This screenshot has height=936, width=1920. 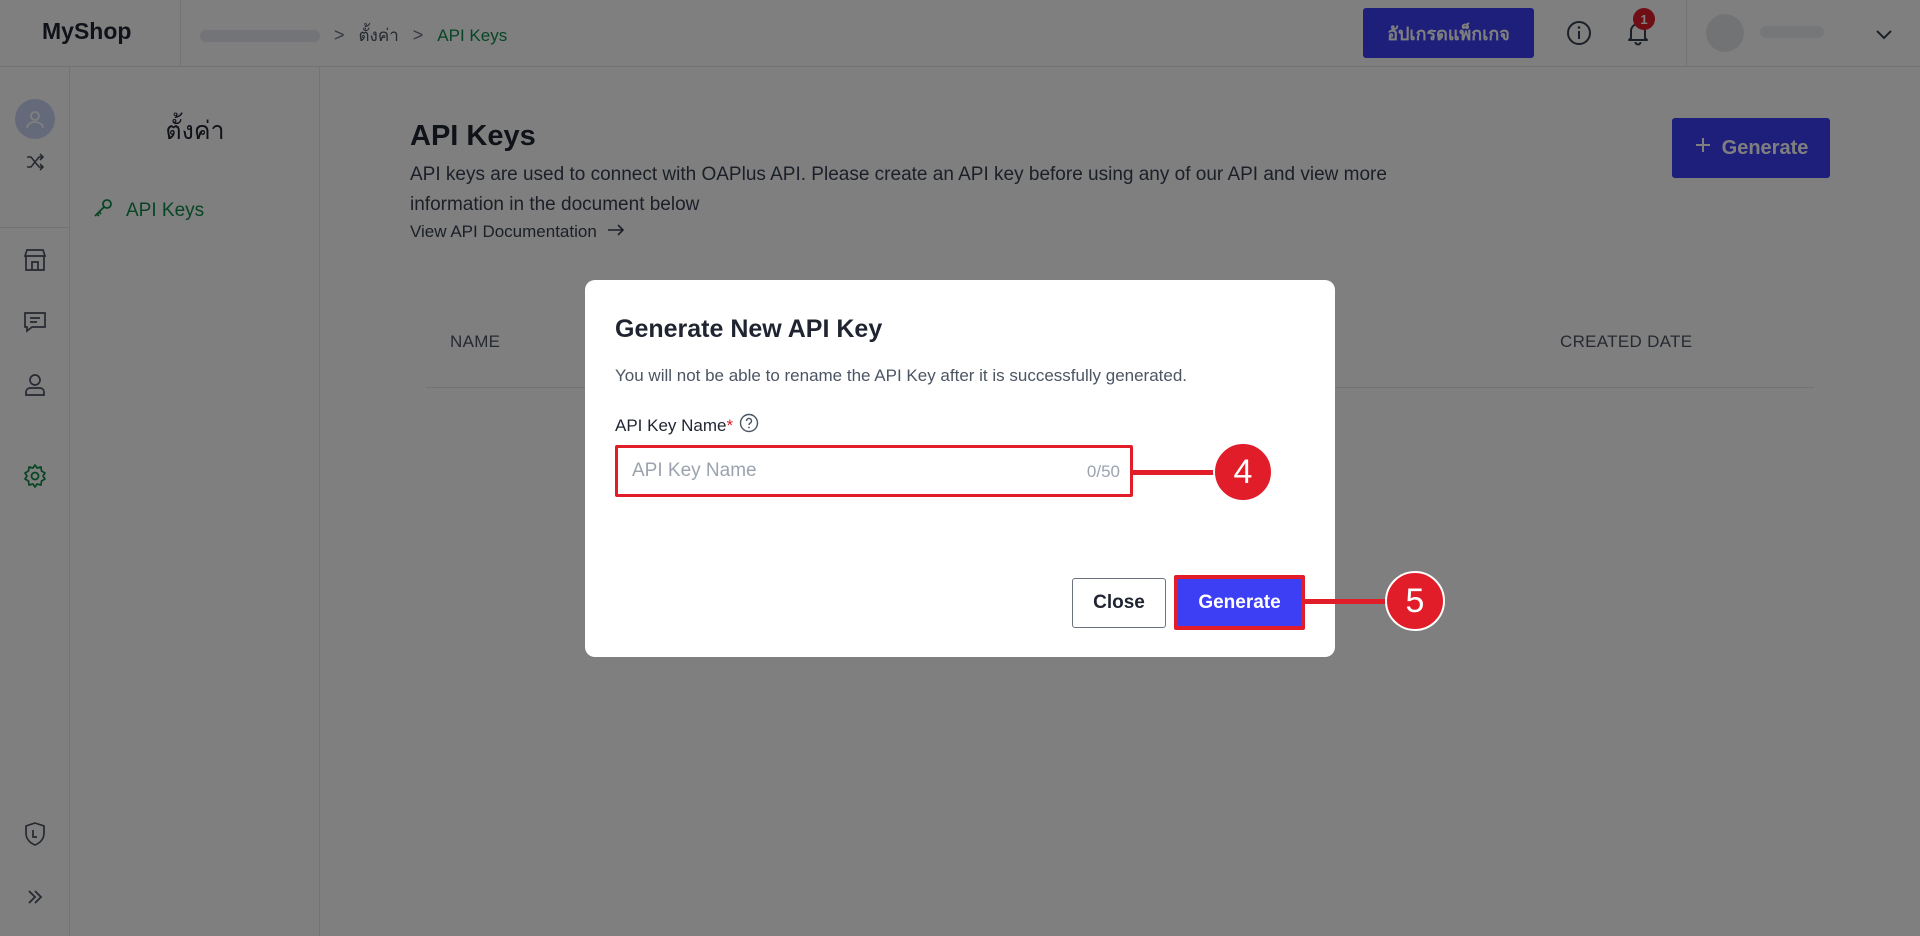 What do you see at coordinates (1103, 471) in the screenshot?
I see `character-counter: 0/50` at bounding box center [1103, 471].